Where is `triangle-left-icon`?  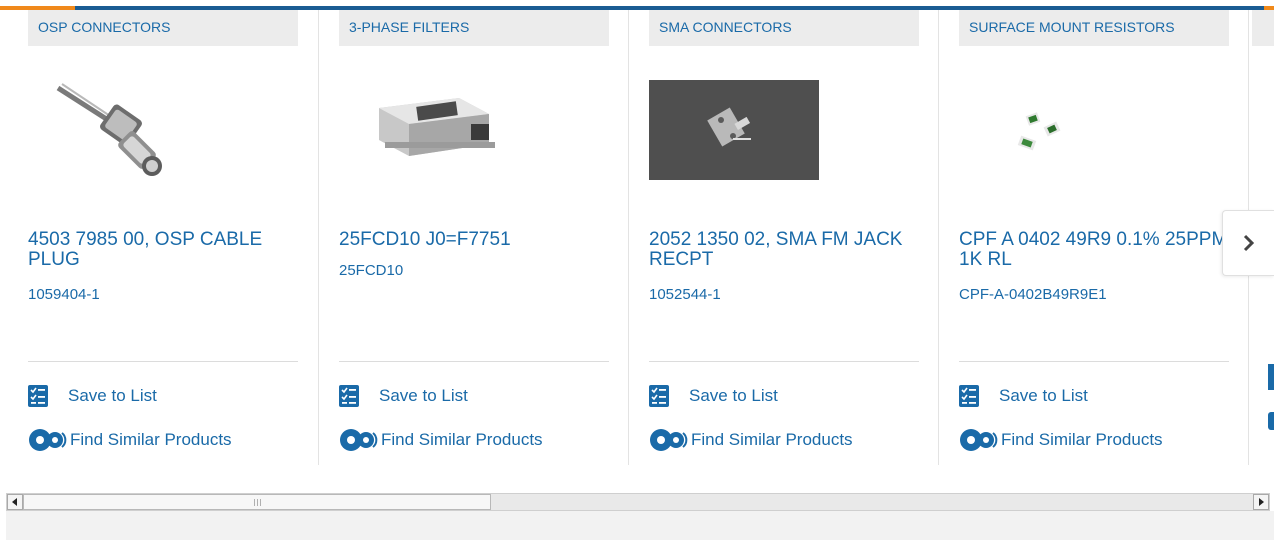
triangle-left-icon is located at coordinates (14, 502).